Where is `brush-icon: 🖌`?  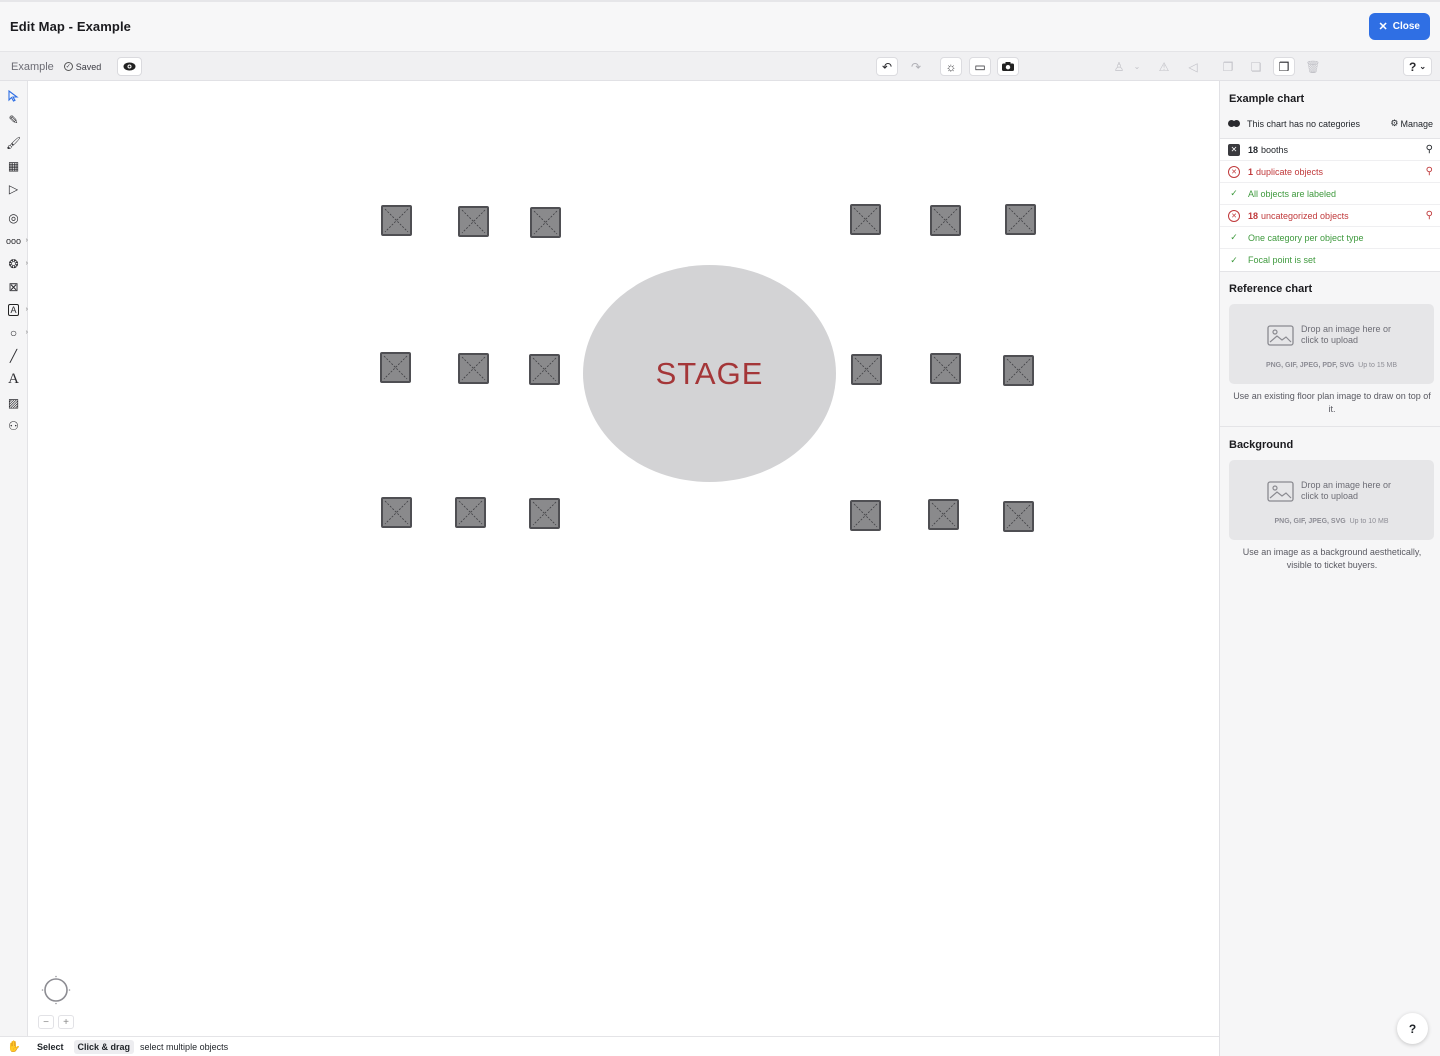
brush-icon: 🖌 is located at coordinates (13, 142).